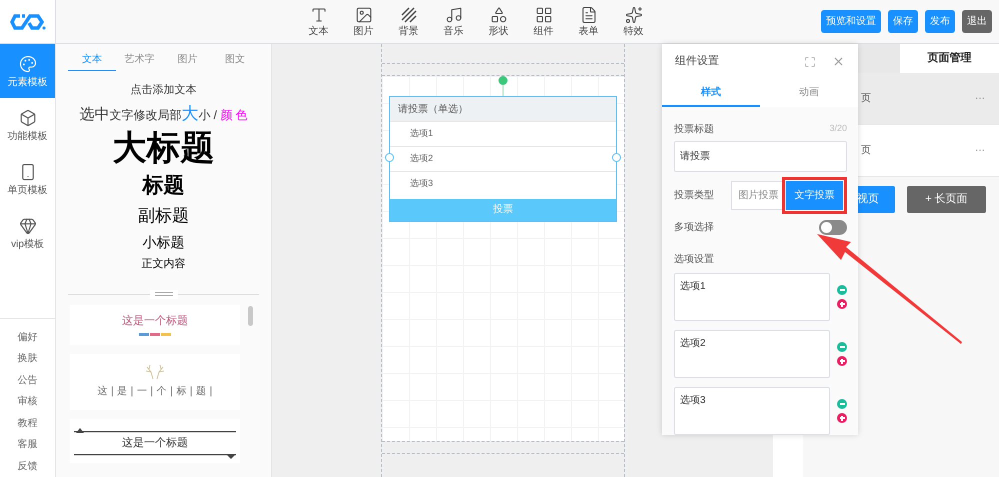 The image size is (999, 477). Describe the element at coordinates (28, 466) in the screenshot. I see `menu-link: 反馈` at that location.